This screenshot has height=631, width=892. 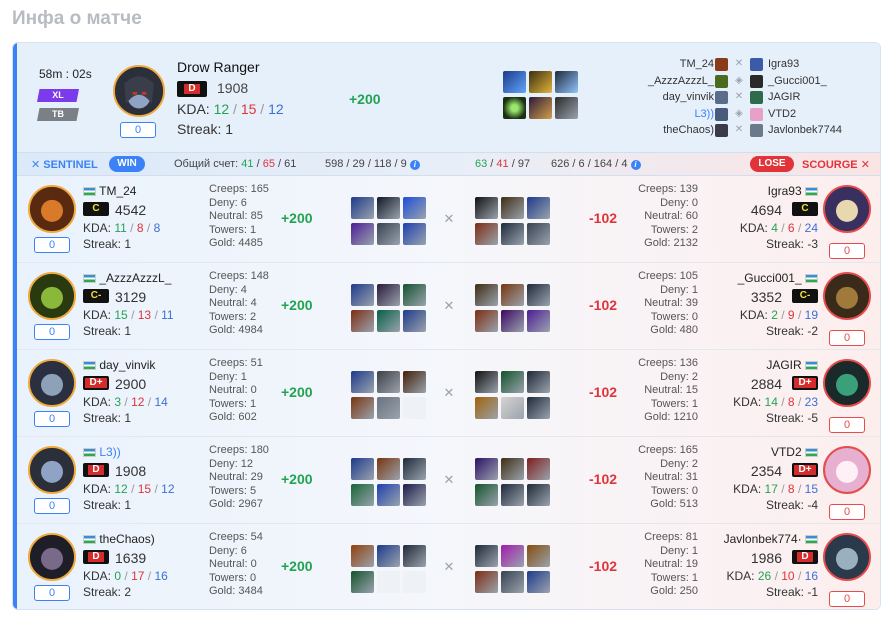 I want to click on right-items, so click(x=513, y=395).